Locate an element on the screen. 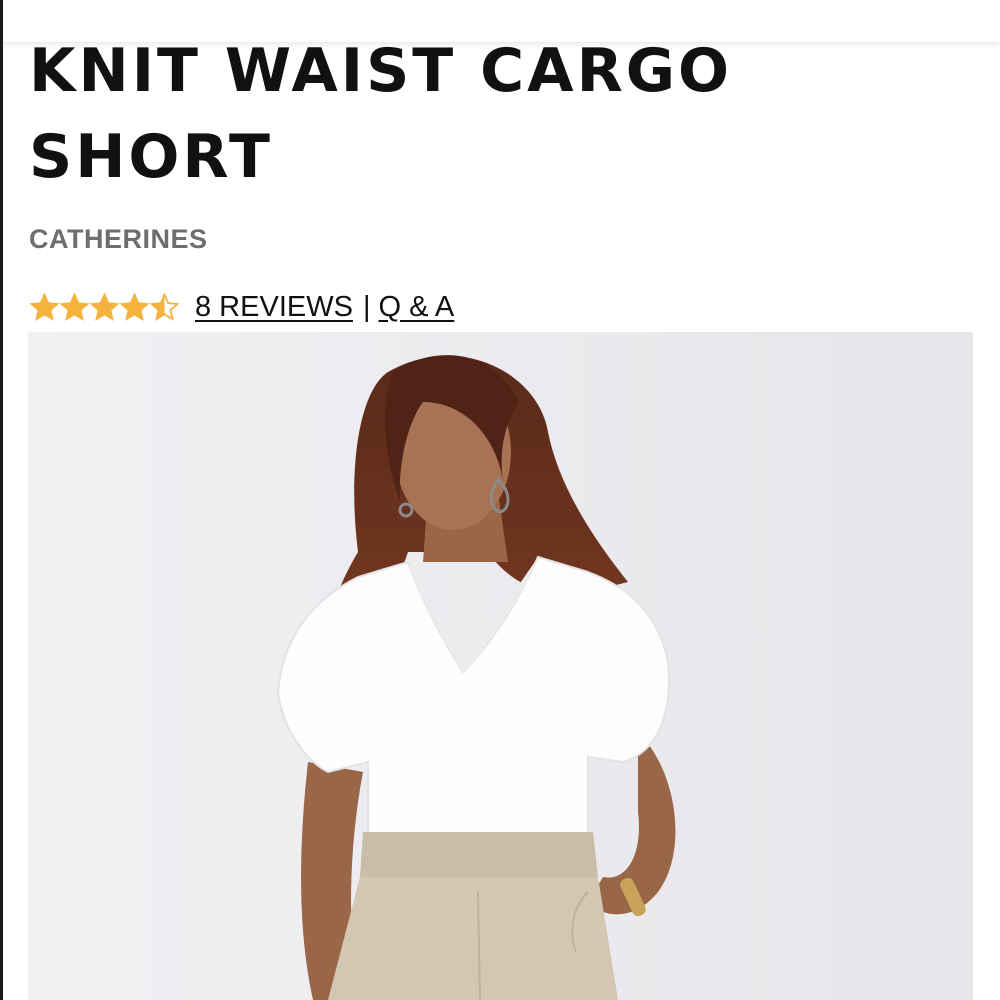  star-half-icon is located at coordinates (164, 307).